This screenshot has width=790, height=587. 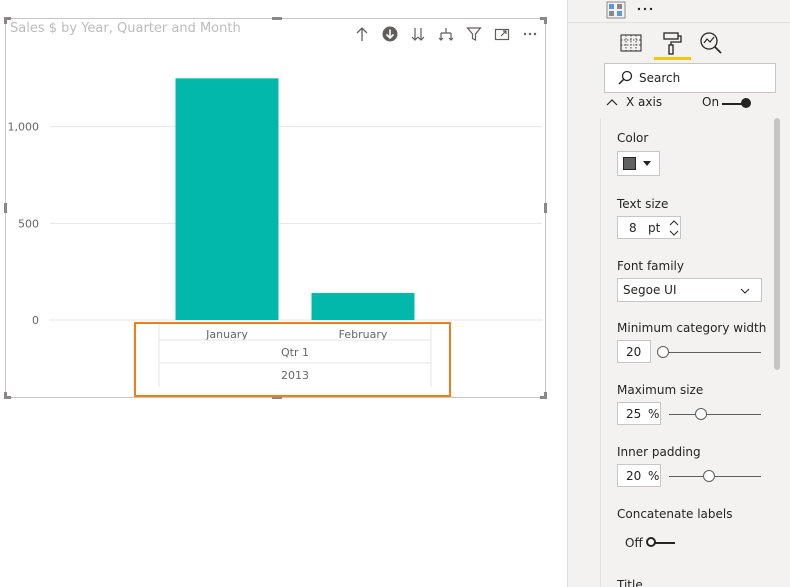 What do you see at coordinates (654, 228) in the screenshot?
I see `text-size-unit: pt` at bounding box center [654, 228].